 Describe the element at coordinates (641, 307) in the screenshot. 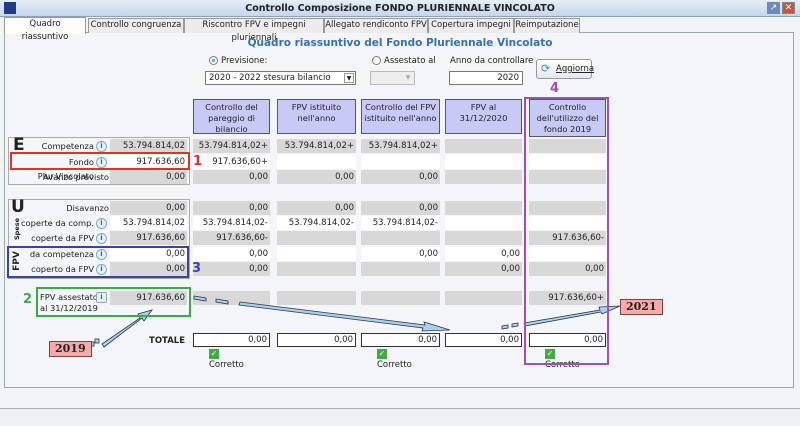

I see `year-2021-label: 2021` at that location.